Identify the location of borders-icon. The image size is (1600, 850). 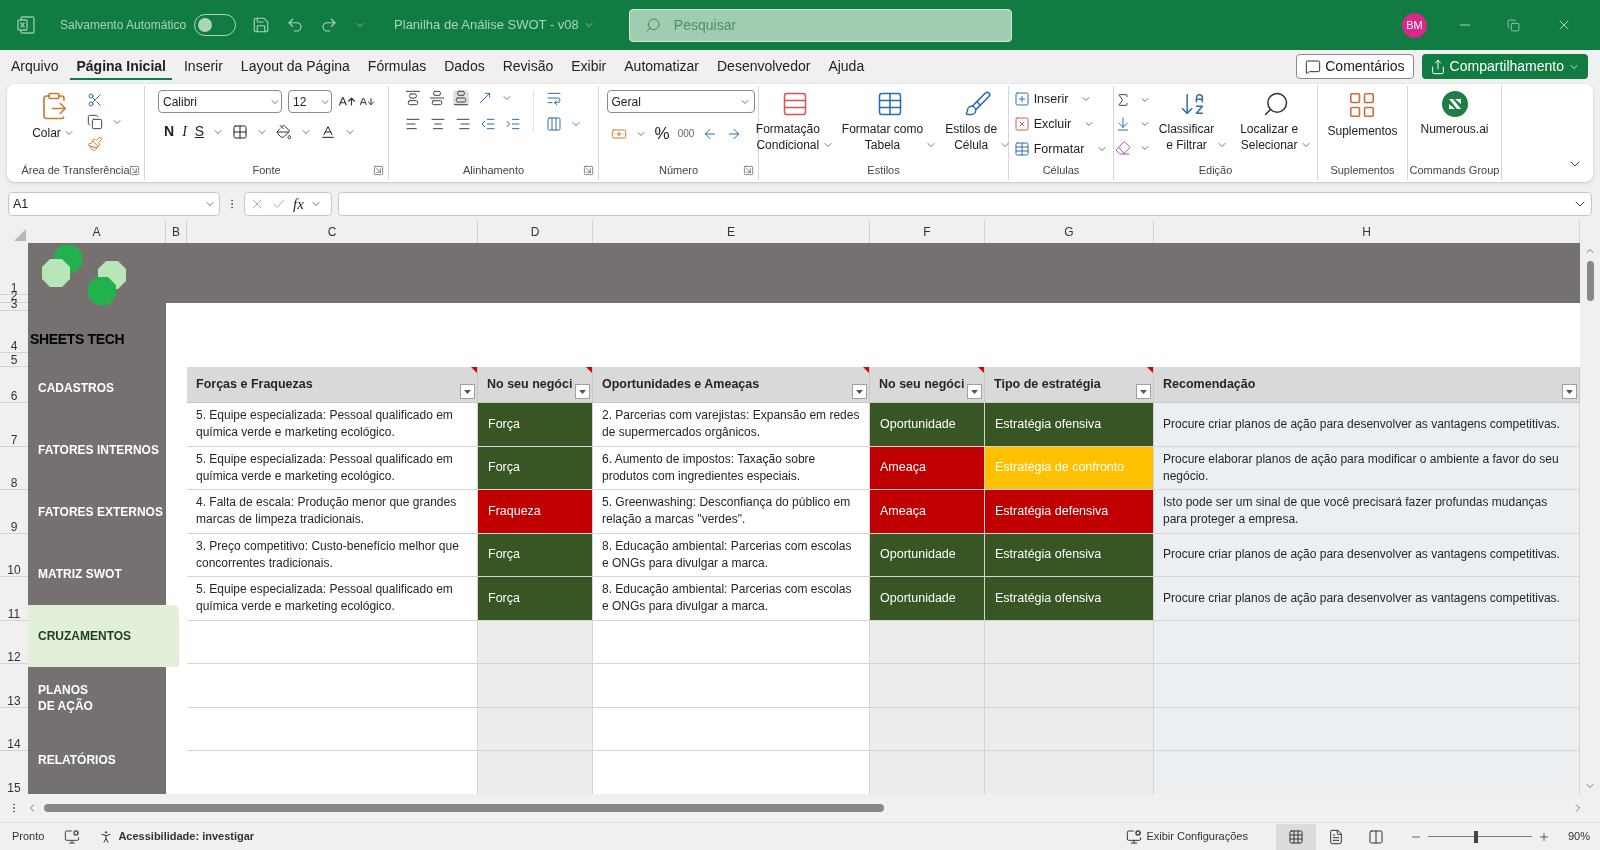
(240, 131).